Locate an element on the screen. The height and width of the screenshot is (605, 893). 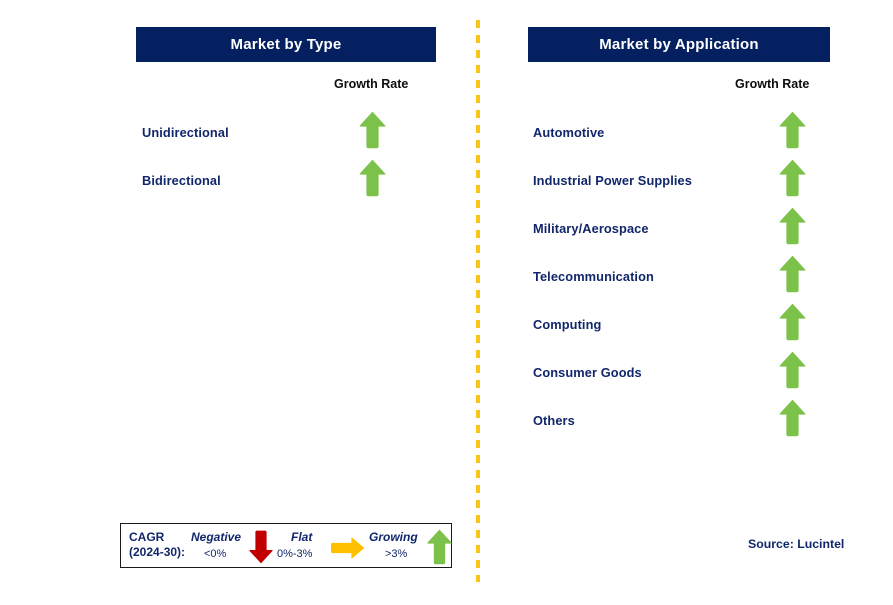
segment-label: Automotive is located at coordinates (569, 132).